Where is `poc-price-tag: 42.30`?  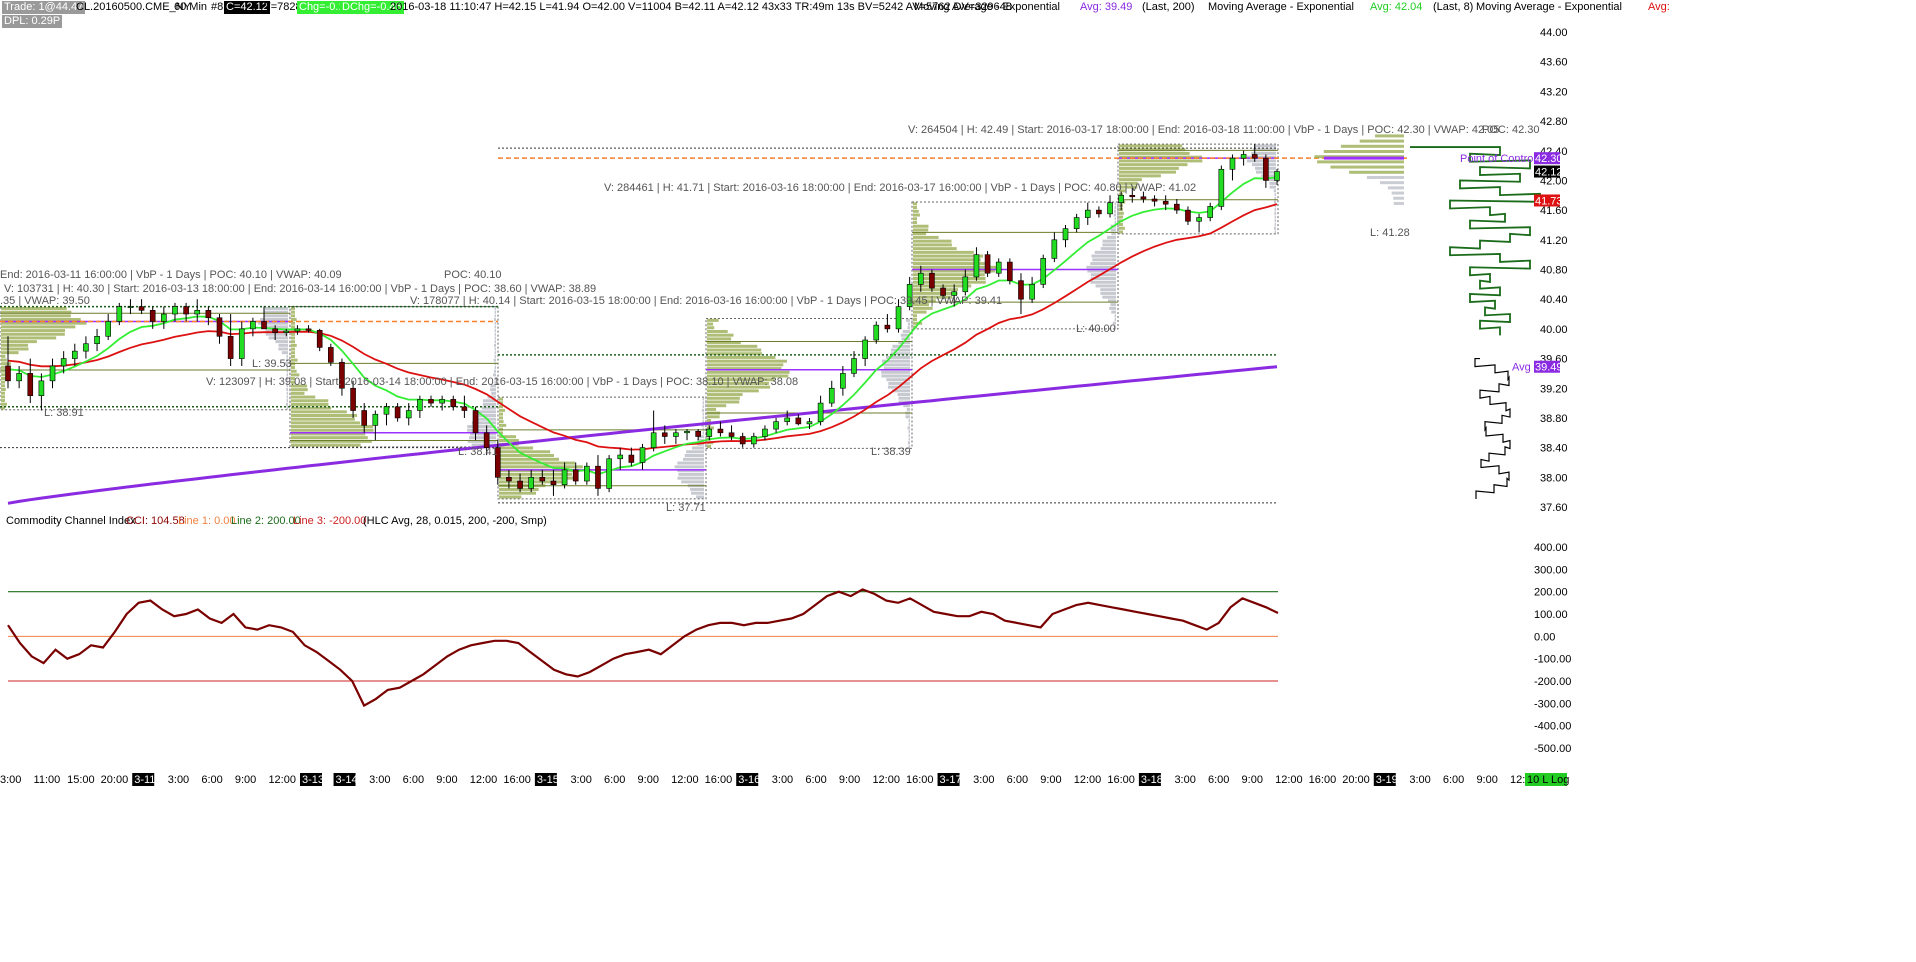
poc-price-tag: 42.30 is located at coordinates (1549, 159).